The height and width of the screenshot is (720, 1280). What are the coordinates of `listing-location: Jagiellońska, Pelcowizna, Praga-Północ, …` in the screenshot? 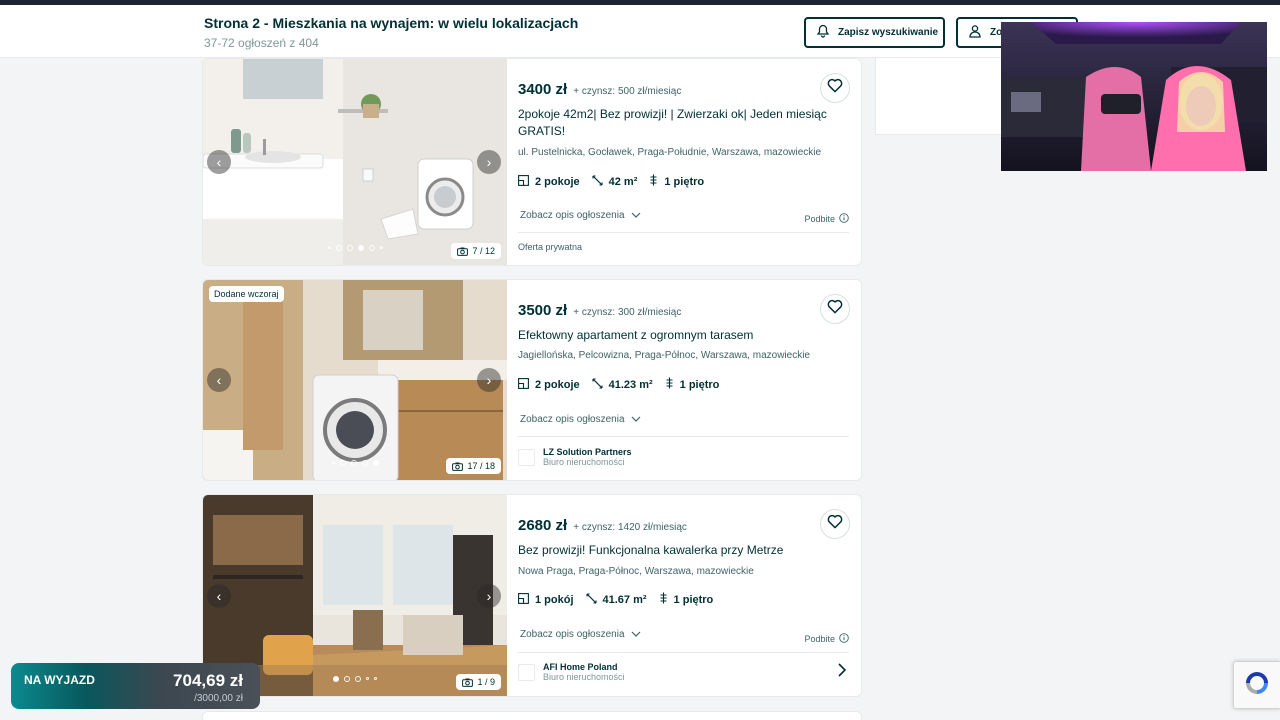 It's located at (664, 355).